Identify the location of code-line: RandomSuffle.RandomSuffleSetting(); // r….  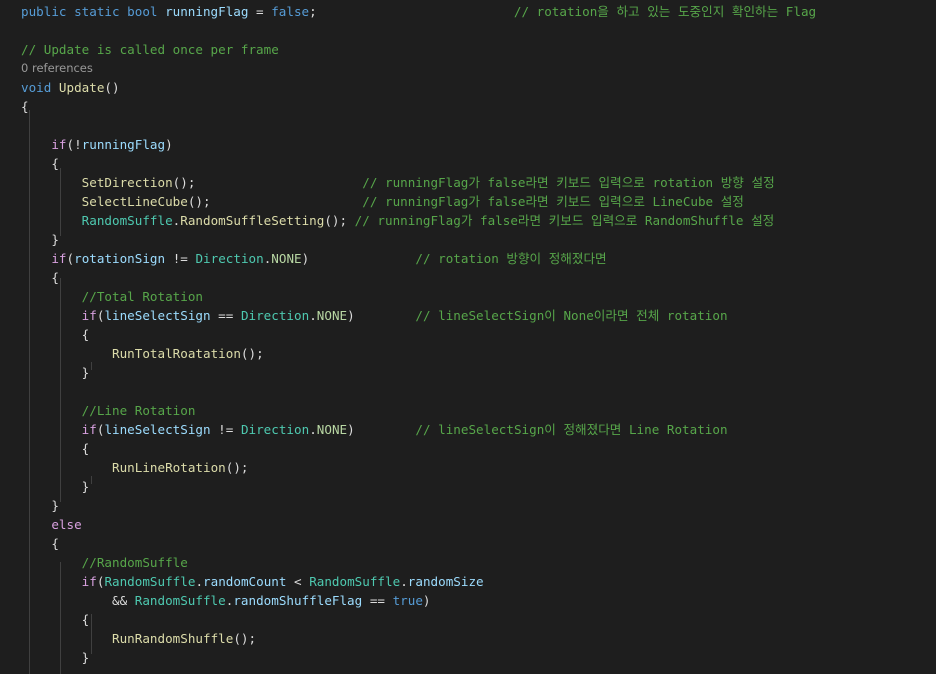
(398, 220).